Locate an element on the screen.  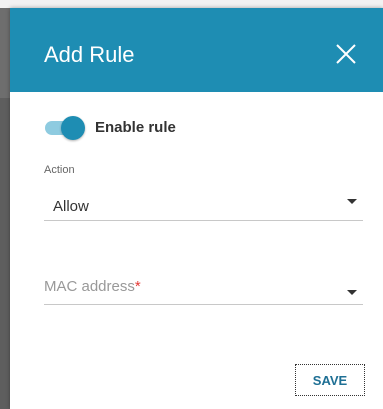
mac-address-placeholder-text: MAC address is located at coordinates (89, 286).